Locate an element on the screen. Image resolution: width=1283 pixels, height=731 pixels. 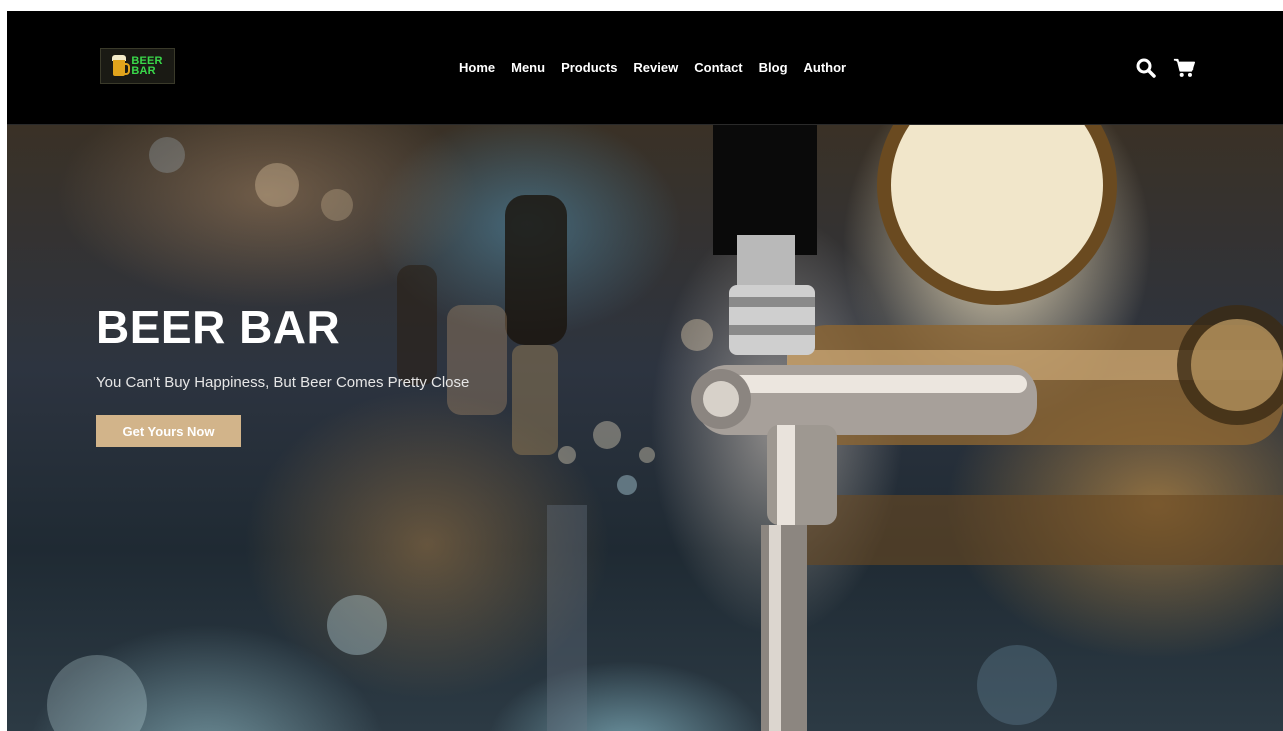
nav-item-menu: Menu is located at coordinates (528, 68).